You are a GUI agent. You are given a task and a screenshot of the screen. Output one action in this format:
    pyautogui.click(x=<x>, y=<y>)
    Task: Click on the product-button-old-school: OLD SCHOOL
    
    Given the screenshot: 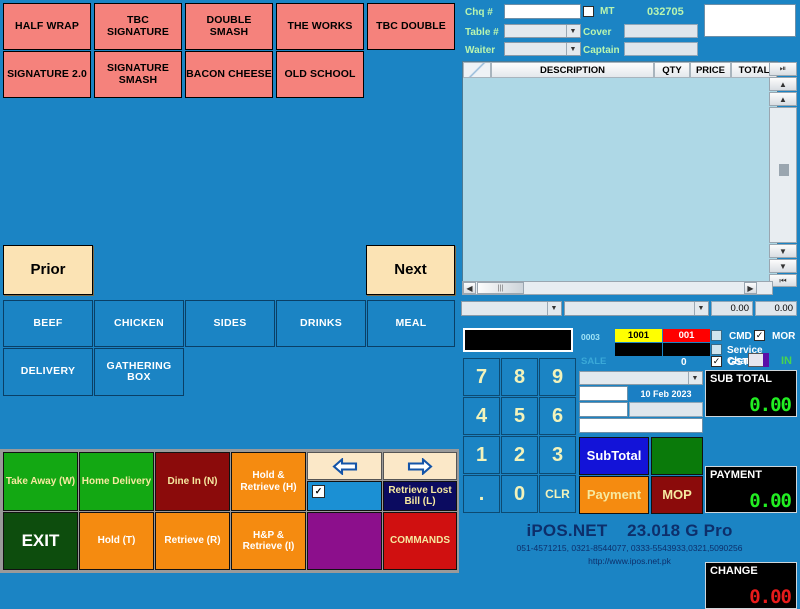 What is the action you would take?
    pyautogui.click(x=320, y=74)
    